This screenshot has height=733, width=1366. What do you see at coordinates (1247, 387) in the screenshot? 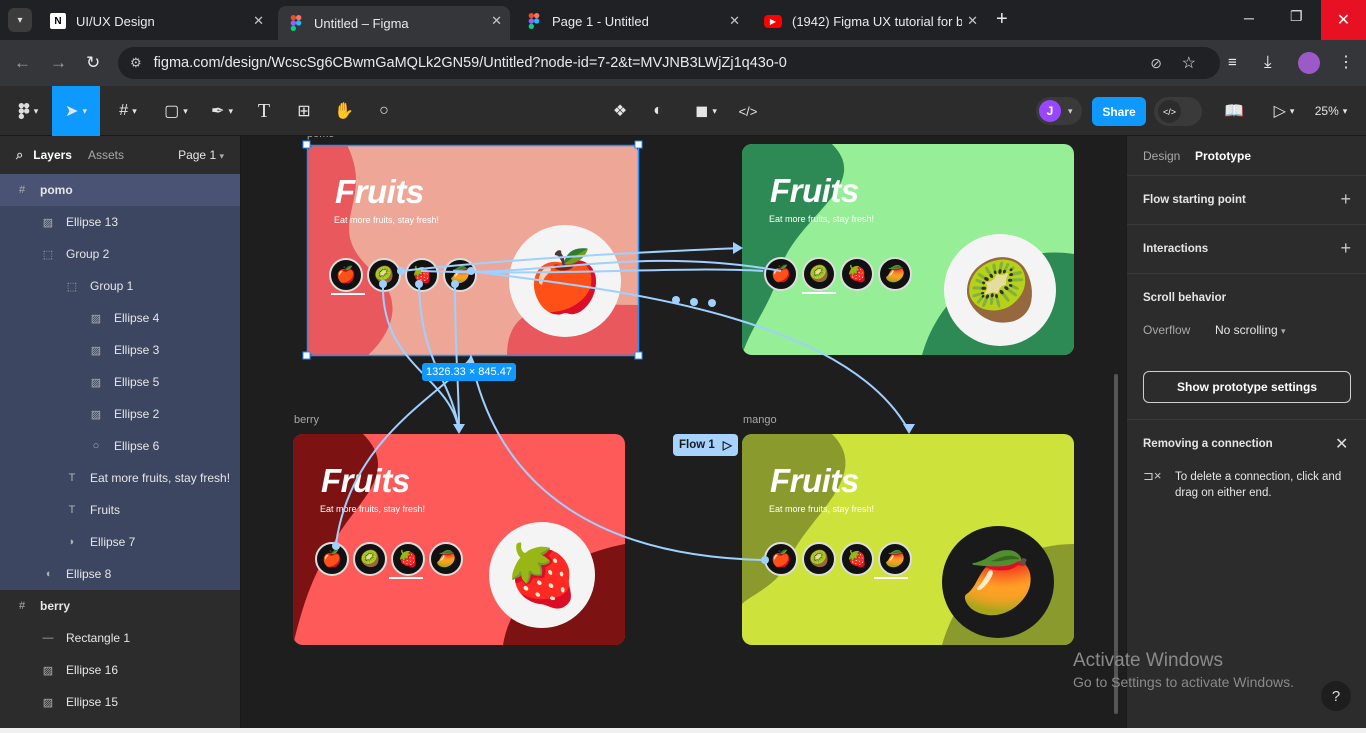
I see `show-prototype-settings-button: Show prototype settings` at bounding box center [1247, 387].